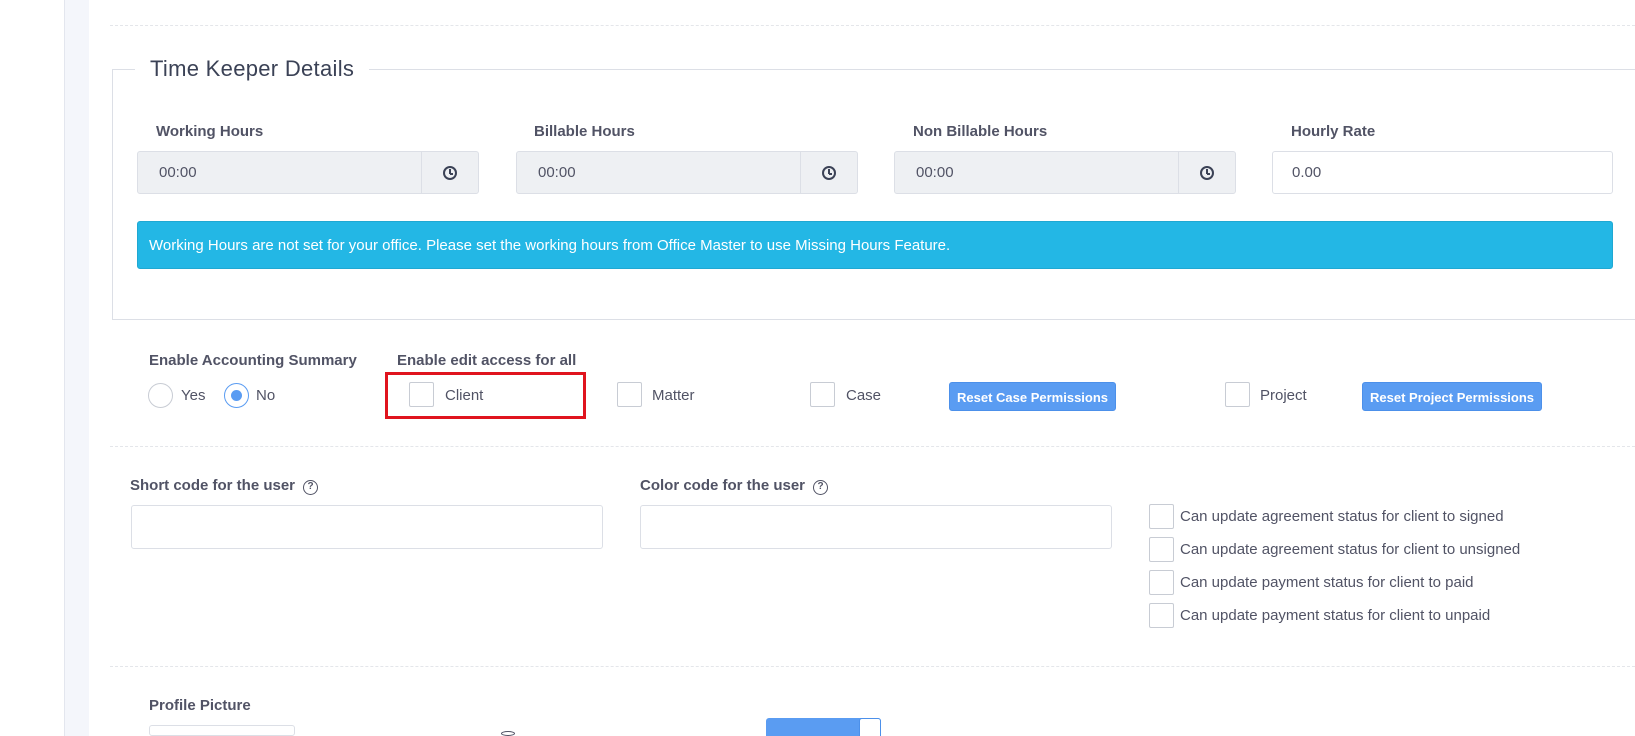 The image size is (1635, 736). I want to click on left-gutter, so click(32, 368).